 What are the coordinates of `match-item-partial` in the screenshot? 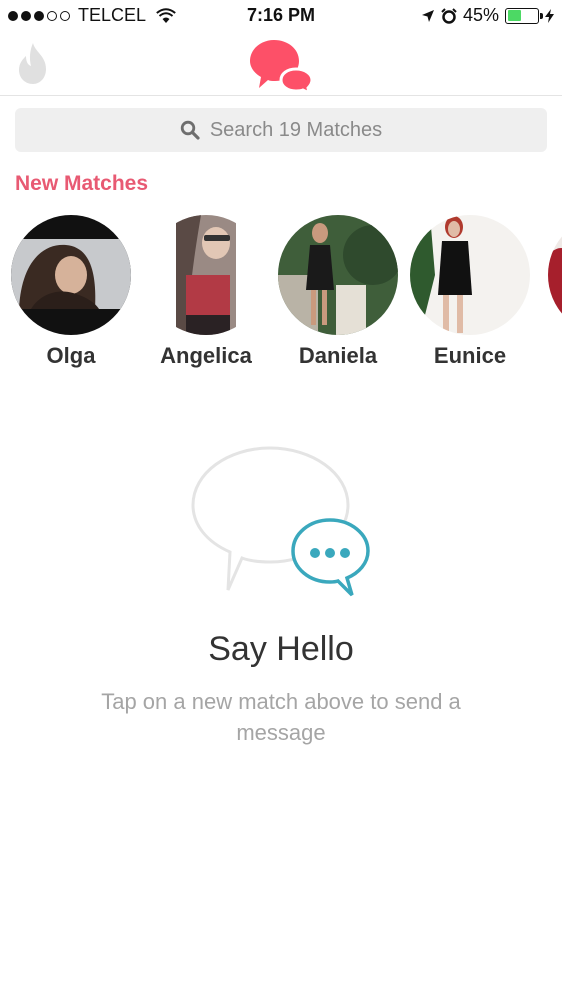 It's located at (550, 279).